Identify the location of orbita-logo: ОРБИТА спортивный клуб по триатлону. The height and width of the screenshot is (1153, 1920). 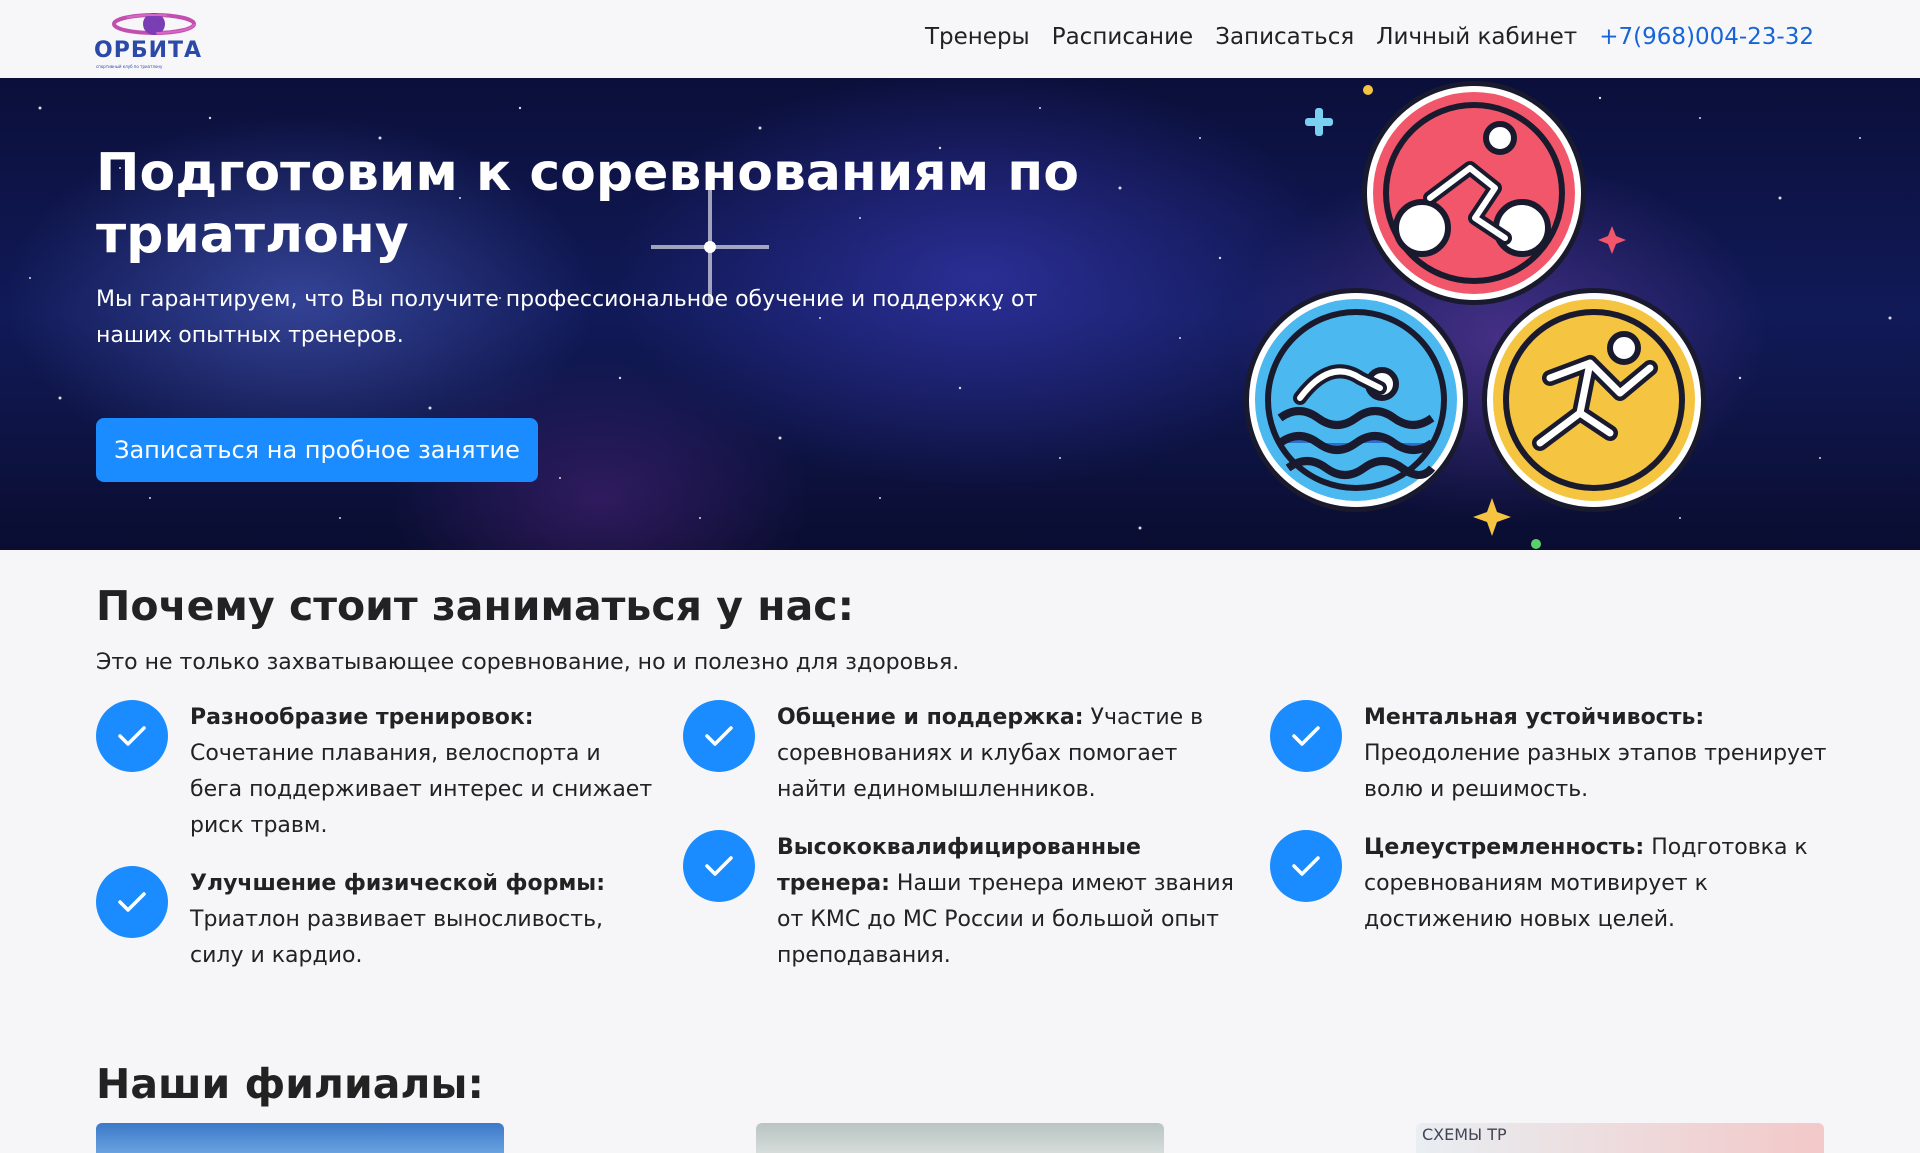
(151, 40).